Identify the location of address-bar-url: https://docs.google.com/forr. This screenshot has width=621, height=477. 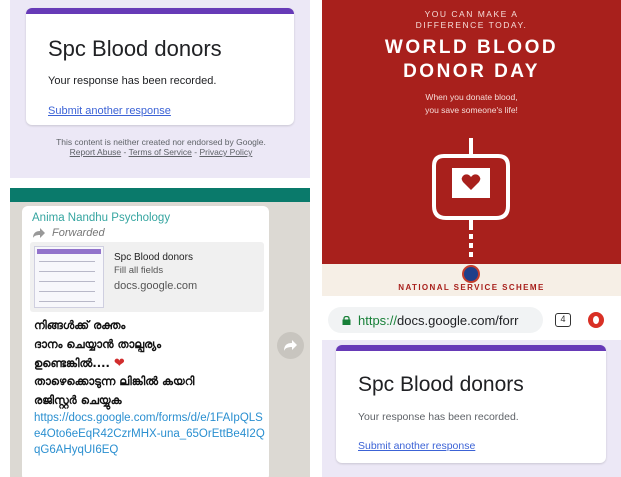
(447, 320).